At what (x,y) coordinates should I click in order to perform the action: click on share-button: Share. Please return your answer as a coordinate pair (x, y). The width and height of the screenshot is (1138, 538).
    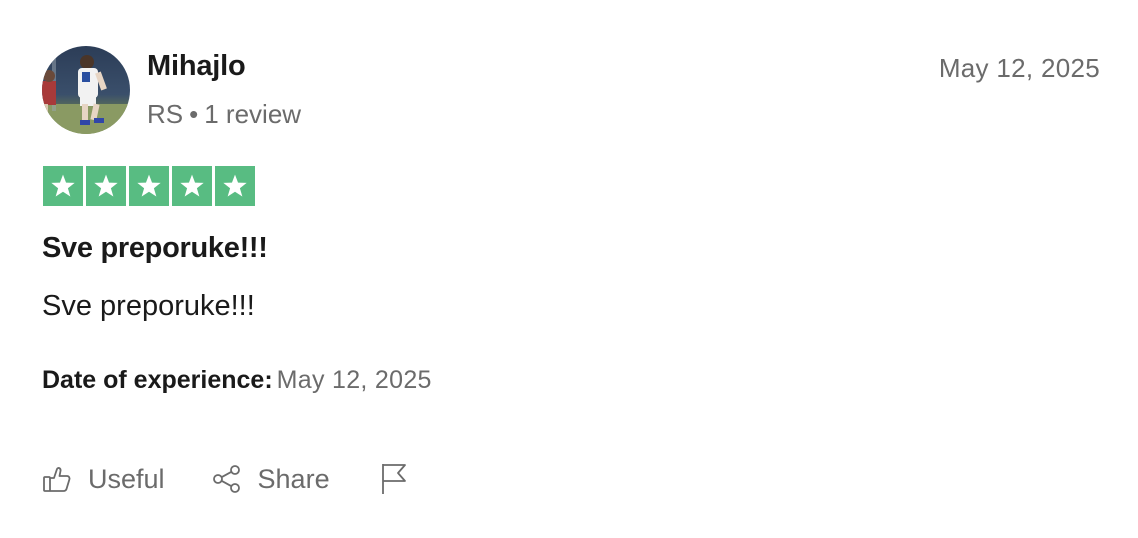
    Looking at the image, I should click on (271, 479).